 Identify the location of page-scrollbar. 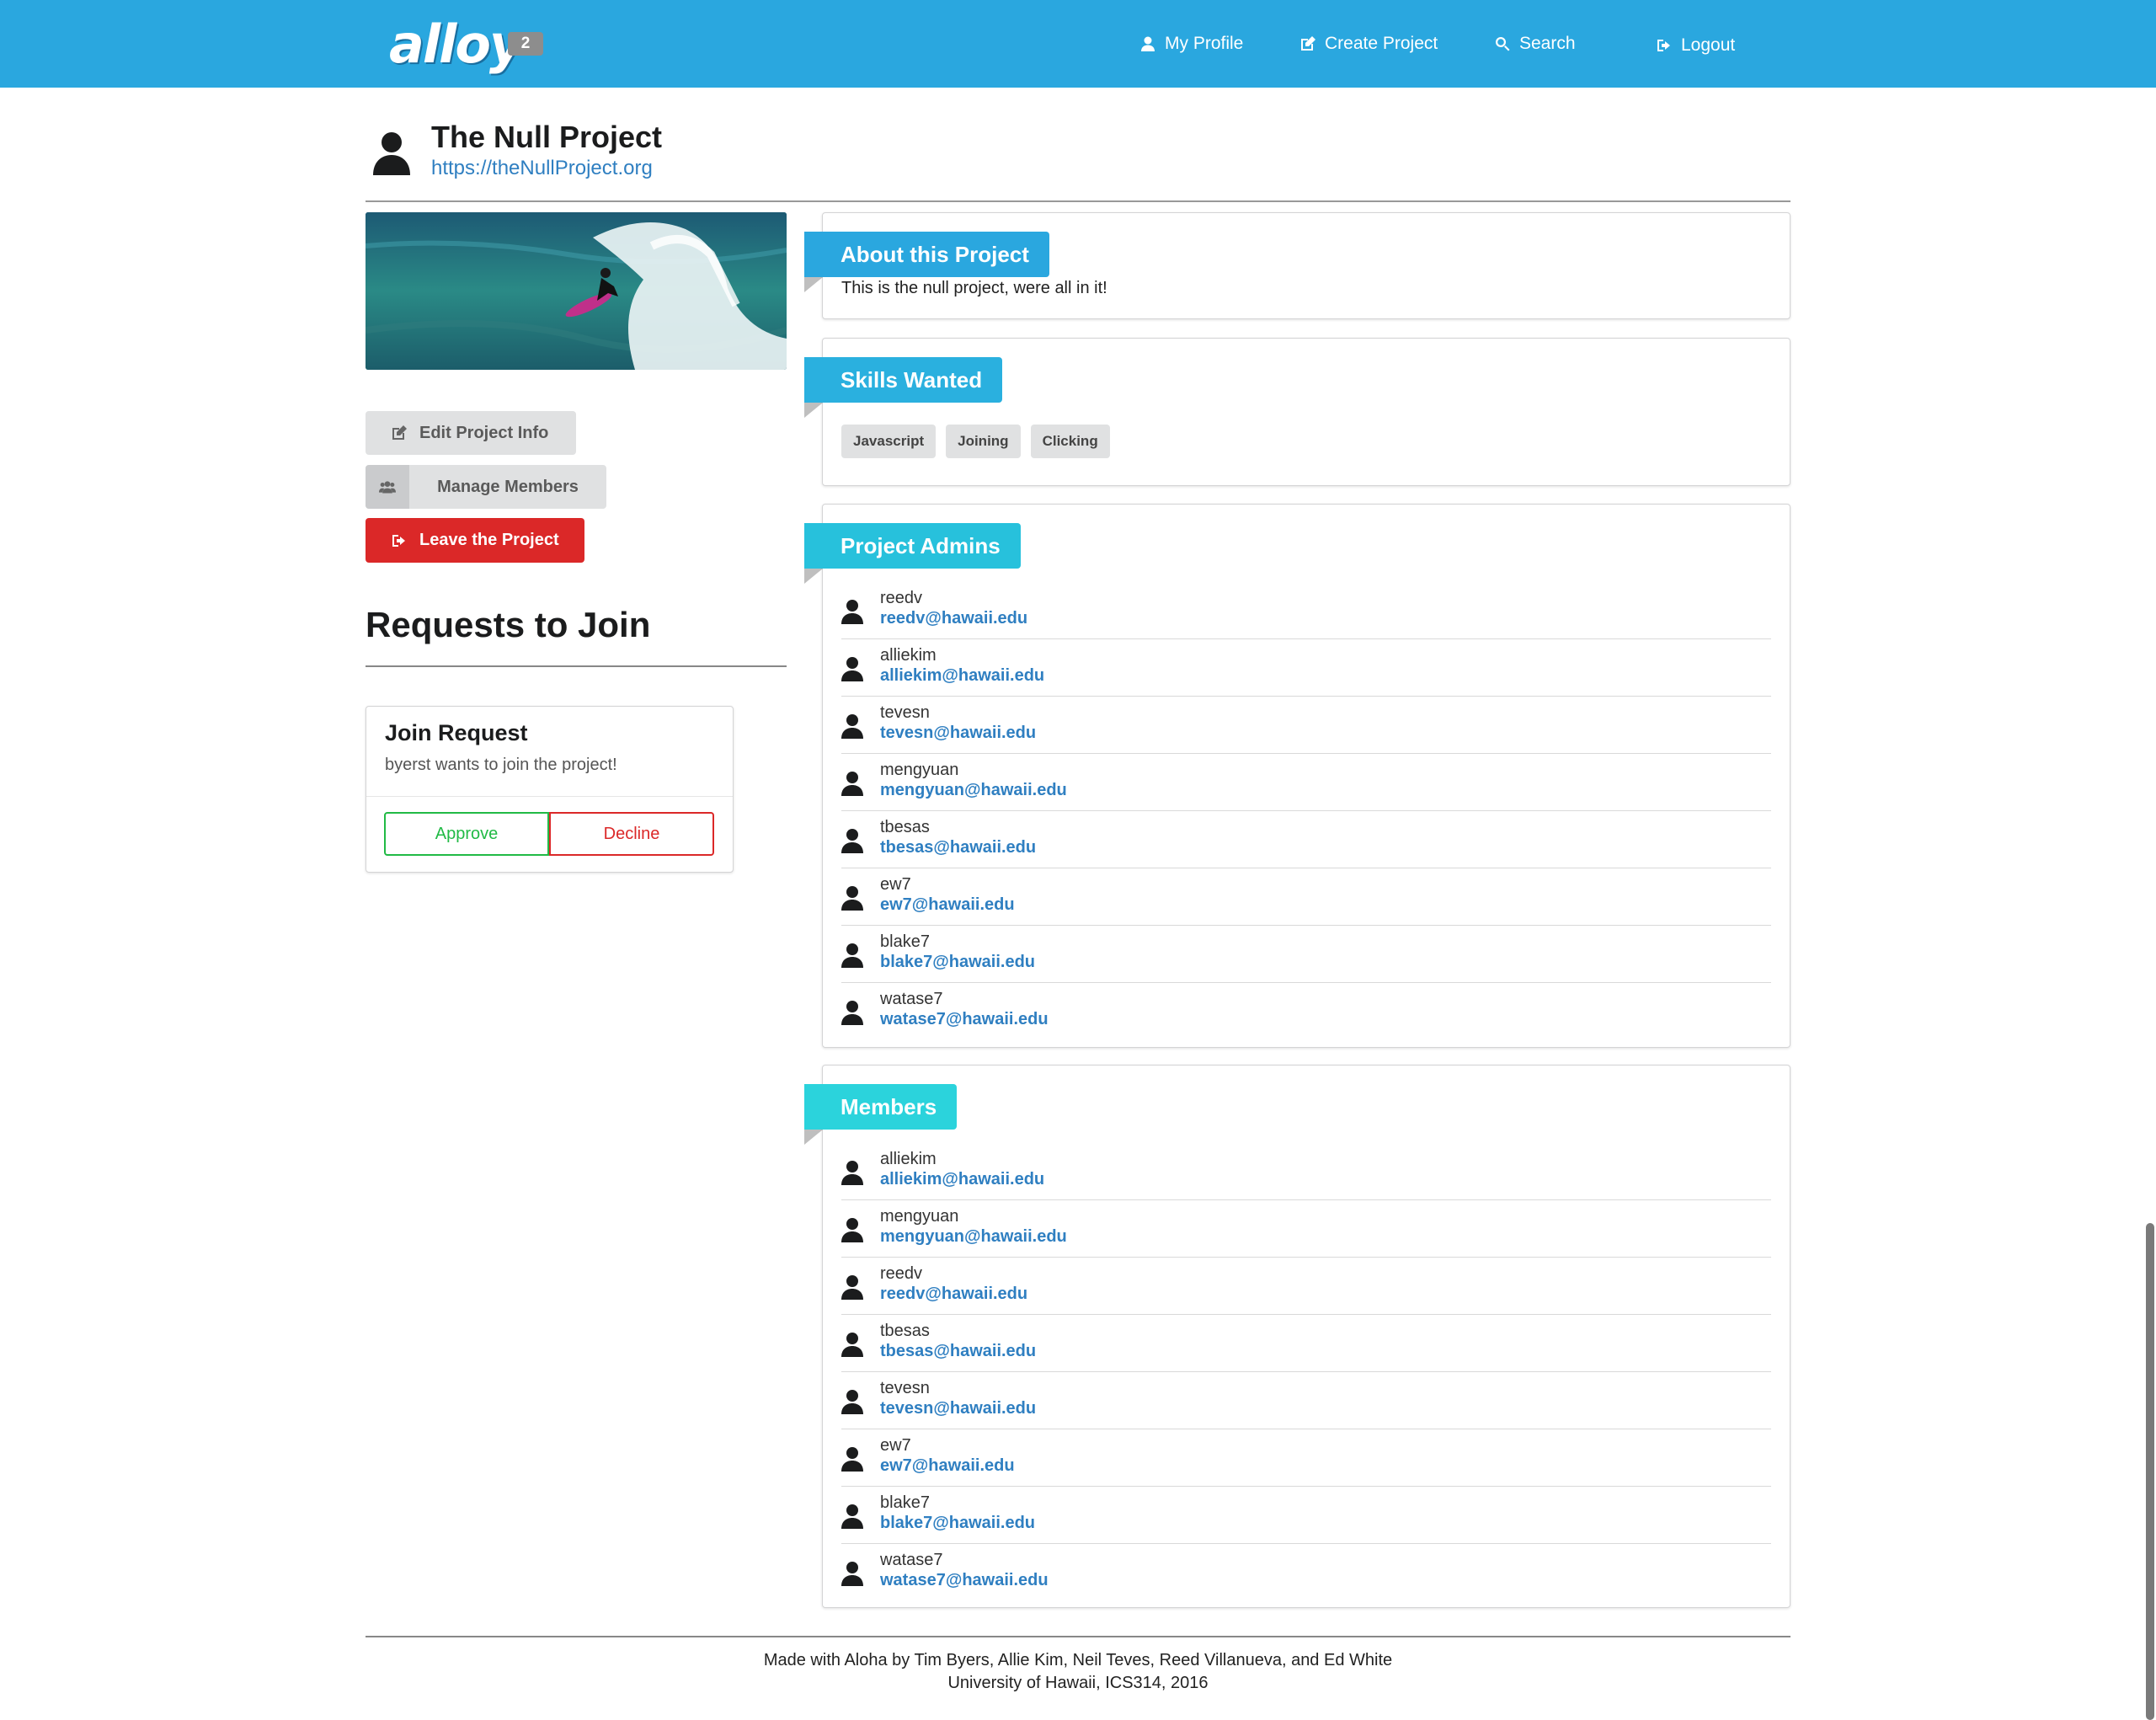
(2150, 1471).